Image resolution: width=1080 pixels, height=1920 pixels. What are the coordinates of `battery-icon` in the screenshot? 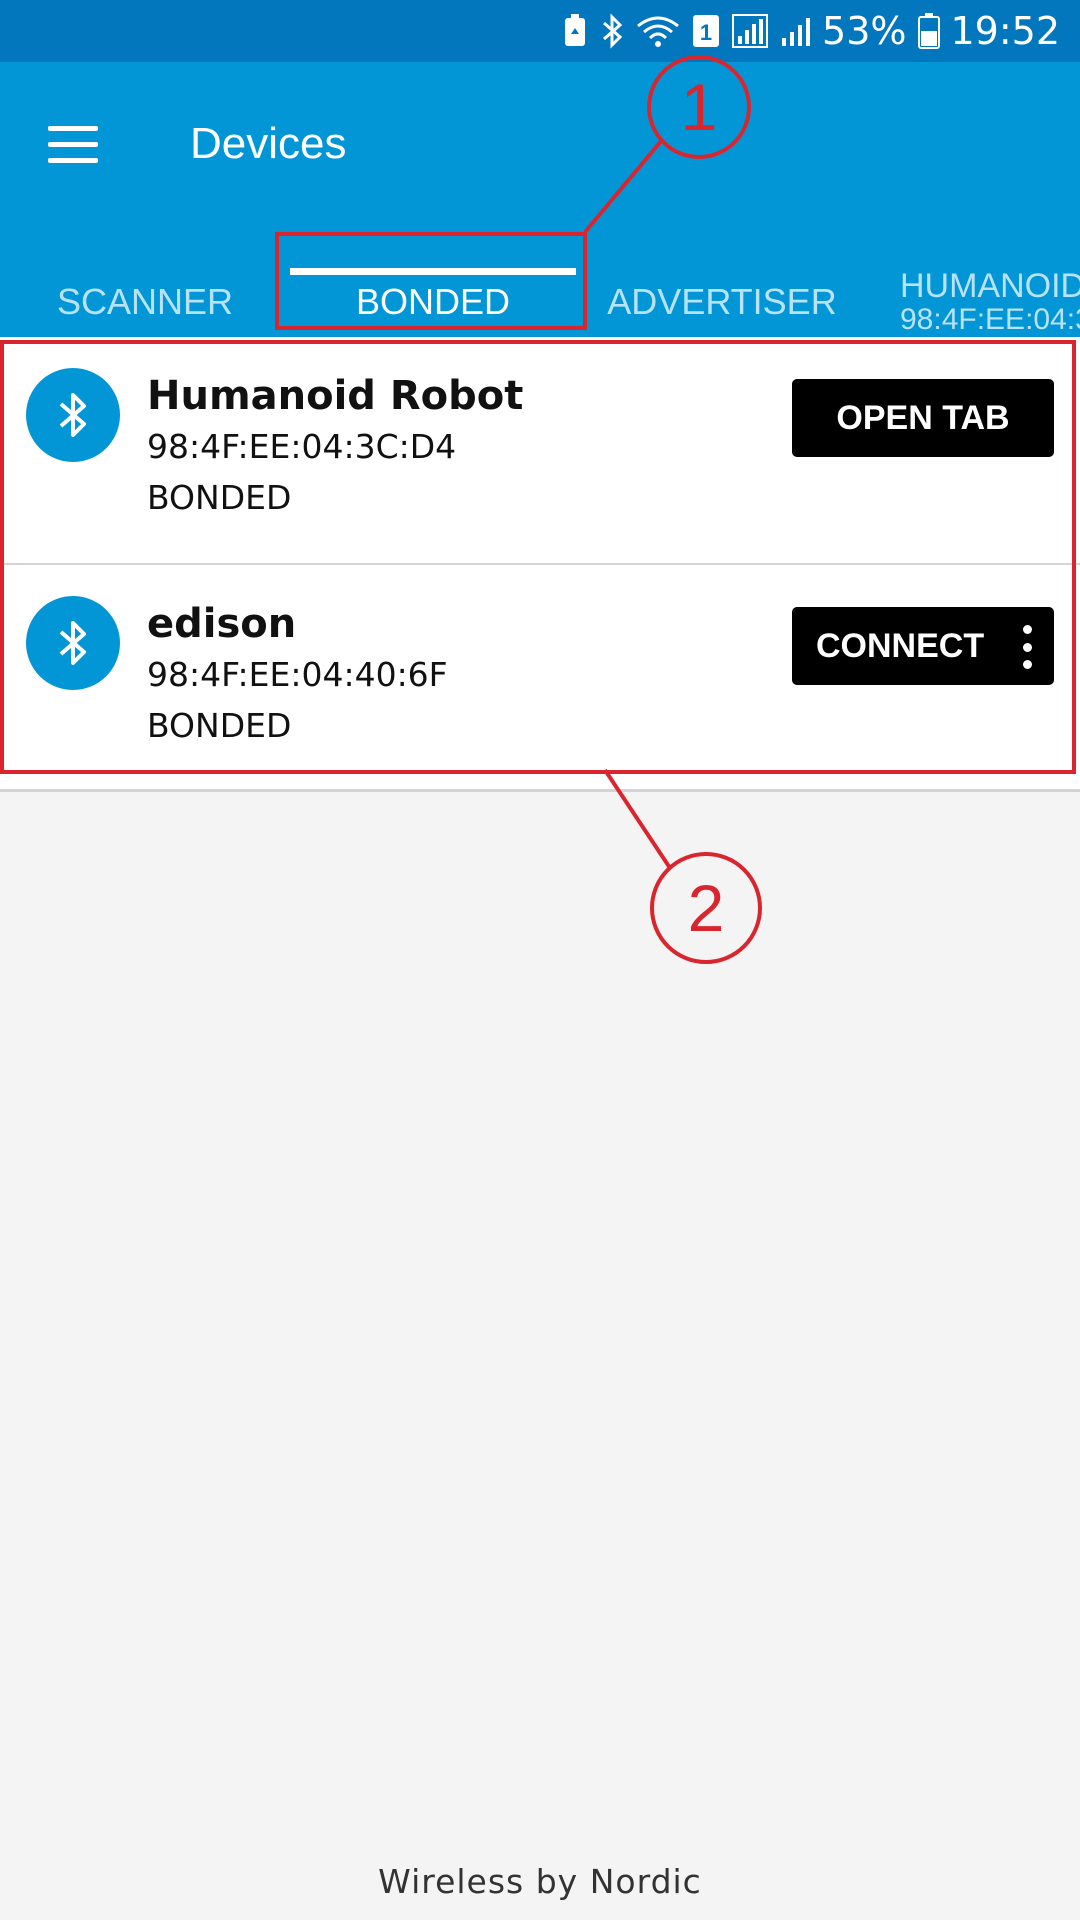 It's located at (929, 31).